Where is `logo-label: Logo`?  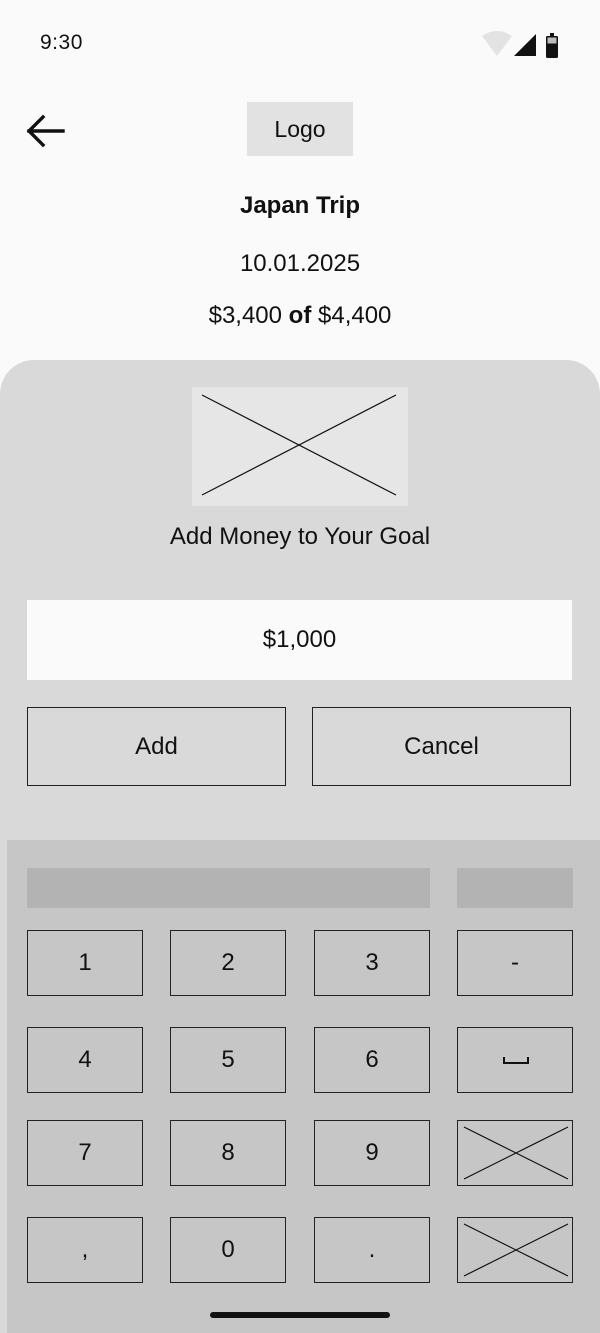
logo-label: Logo is located at coordinates (300, 128).